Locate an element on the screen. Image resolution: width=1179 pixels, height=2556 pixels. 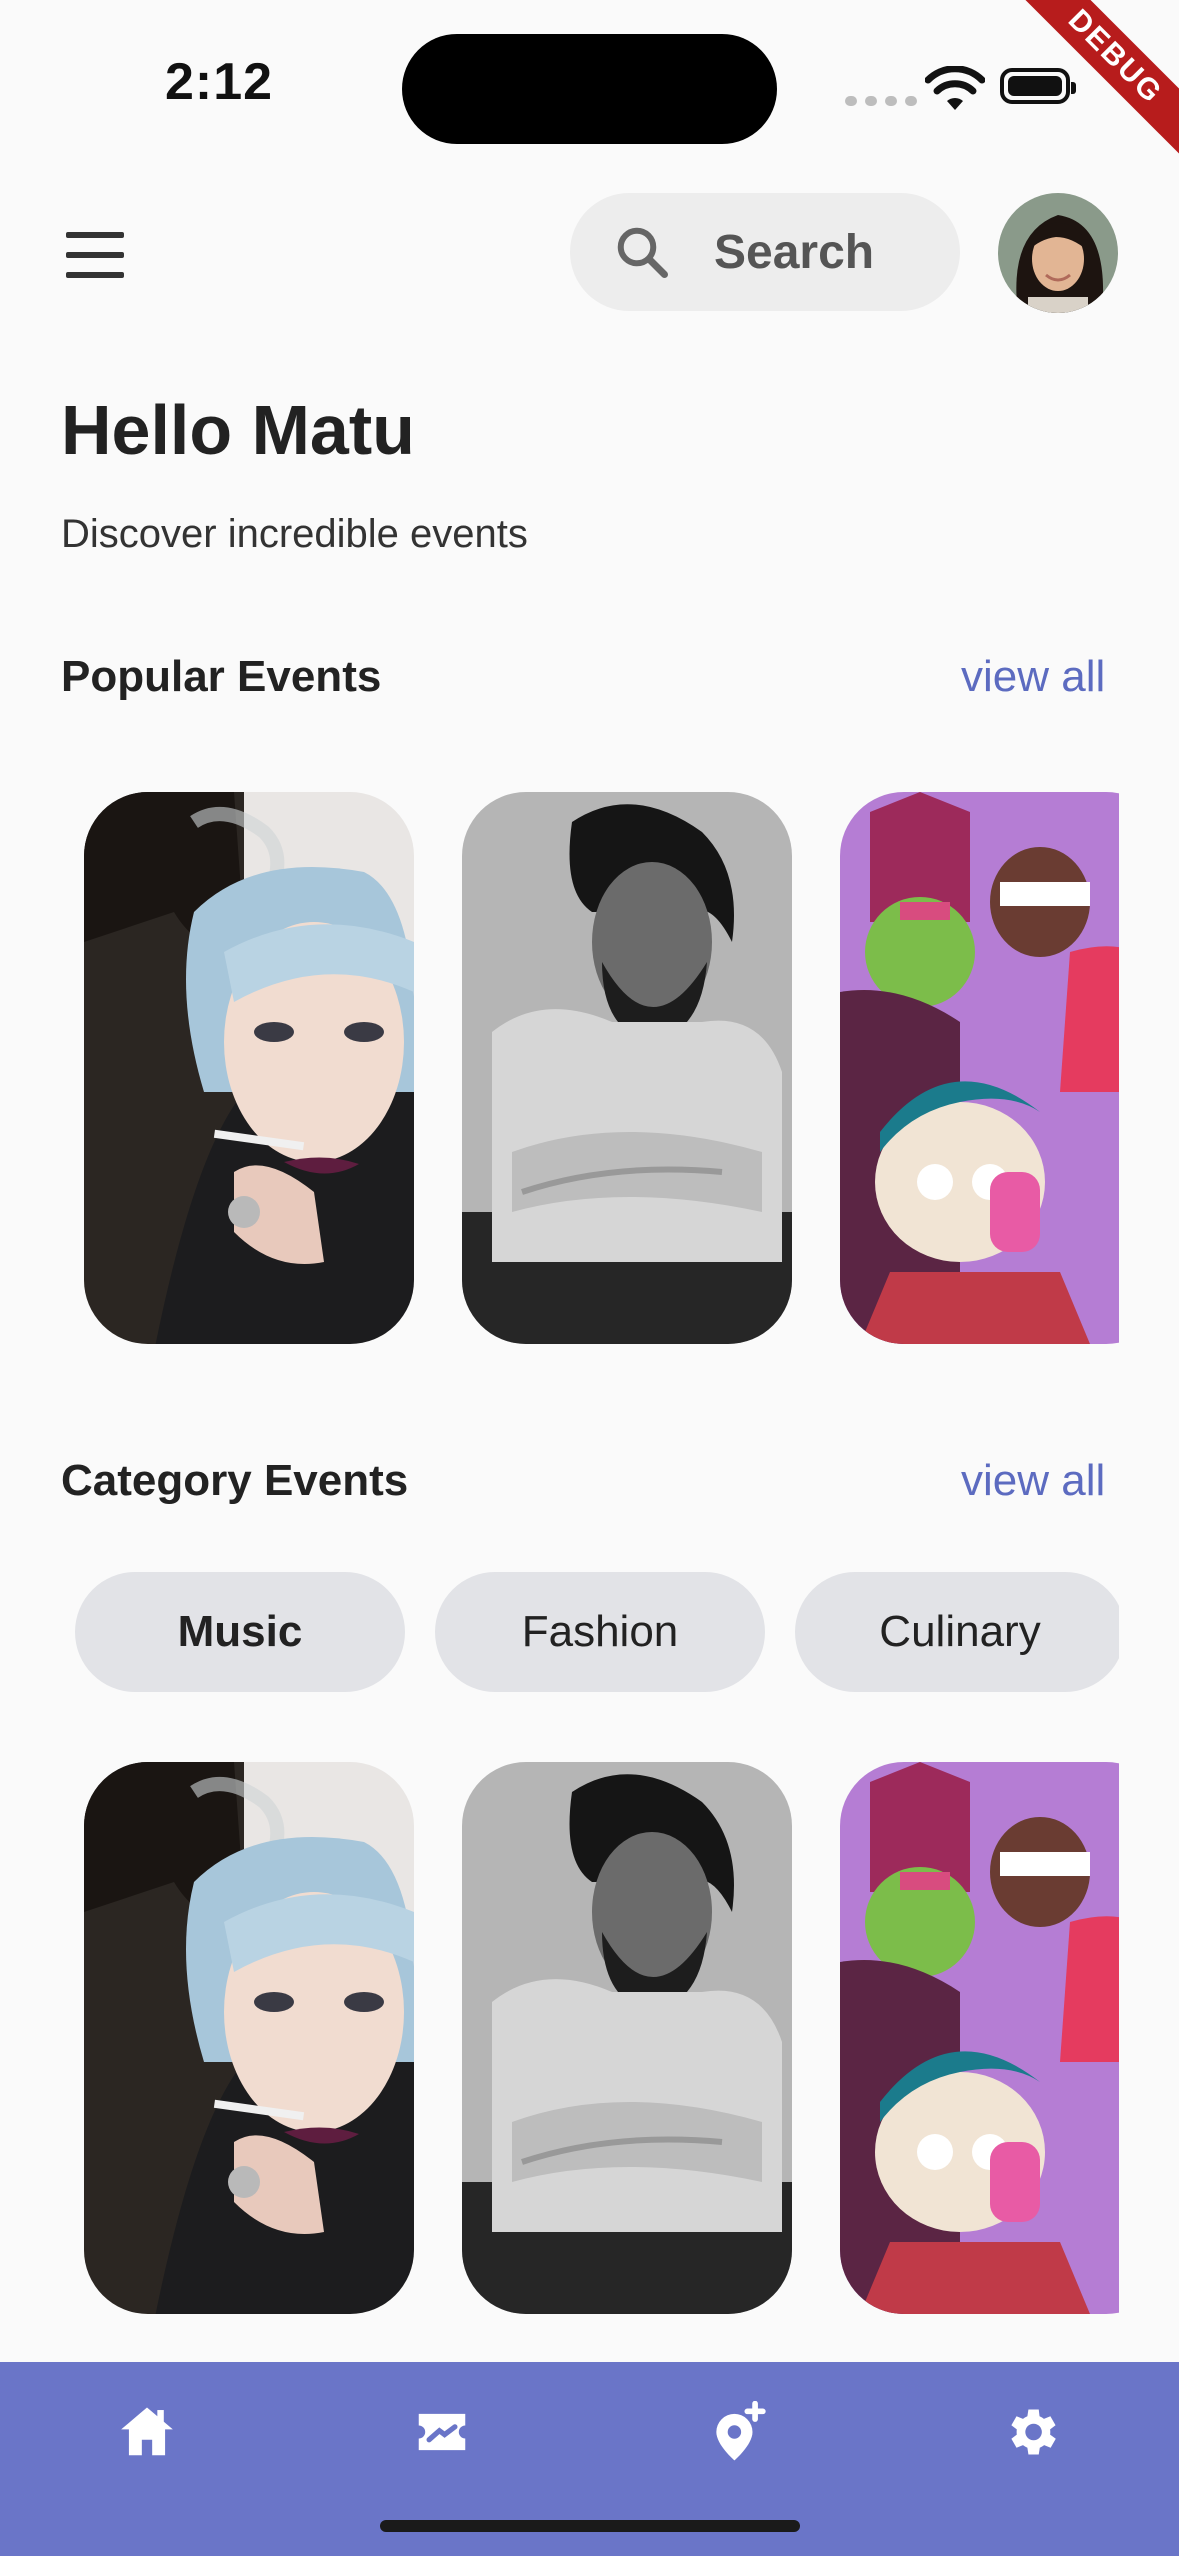
nav-home is located at coordinates (147, 2432).